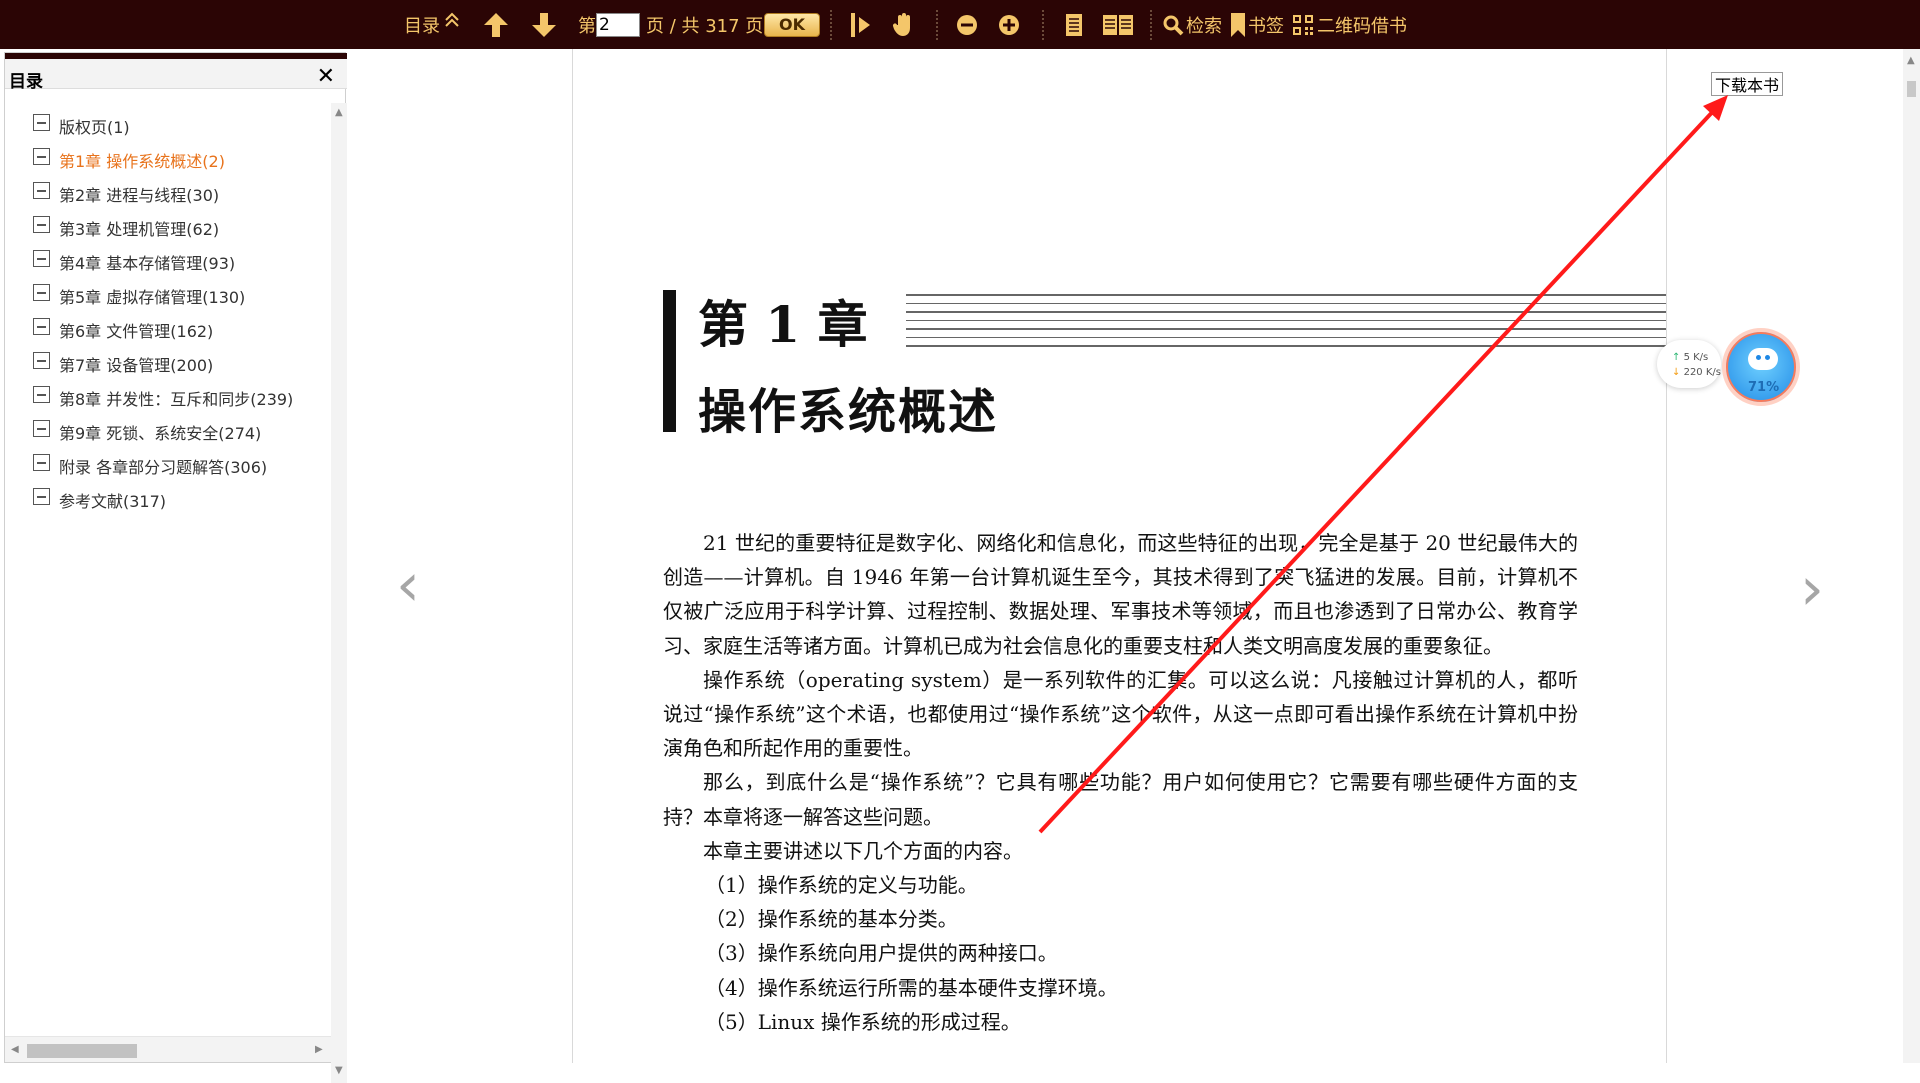 The width and height of the screenshot is (1920, 1083). I want to click on network-speed-widget: ↑ 5 K/s ↓ 220 K/s, so click(1689, 364).